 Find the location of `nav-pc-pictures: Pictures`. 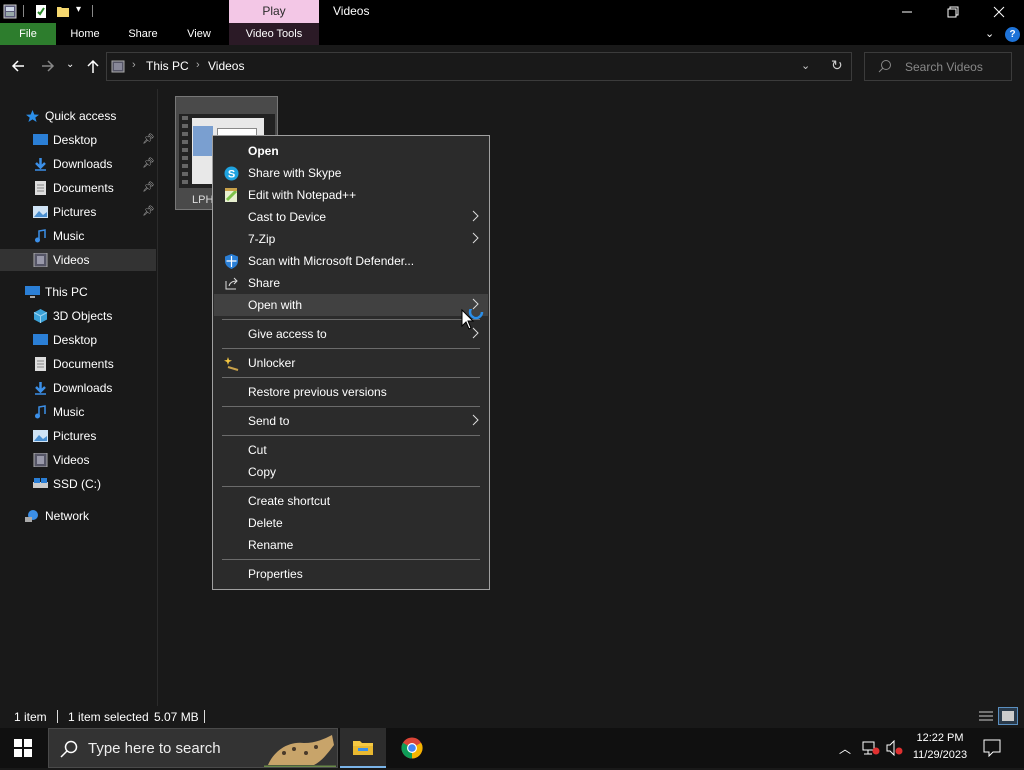

nav-pc-pictures: Pictures is located at coordinates (78, 436).